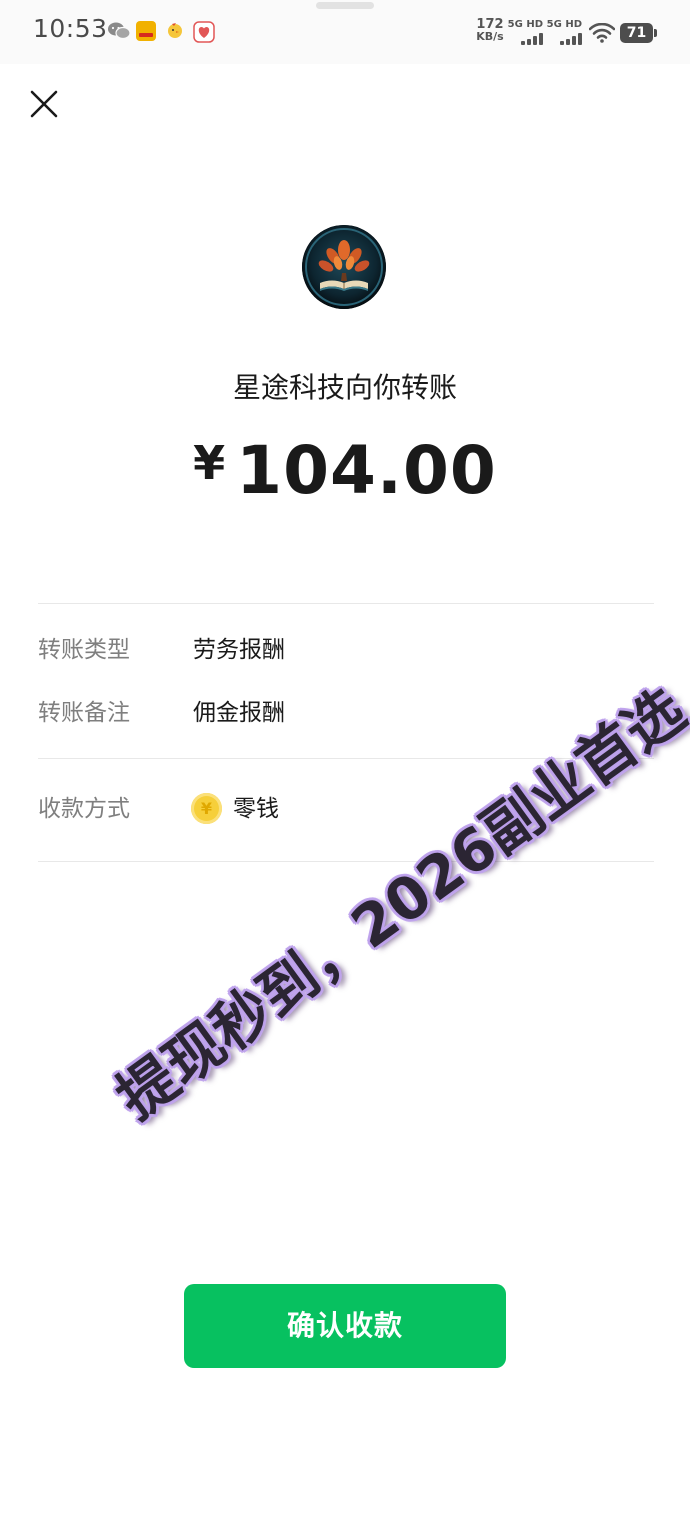 Image resolution: width=690 pixels, height=1525 pixels. Describe the element at coordinates (345, 5) in the screenshot. I see `notch-indicator` at that location.